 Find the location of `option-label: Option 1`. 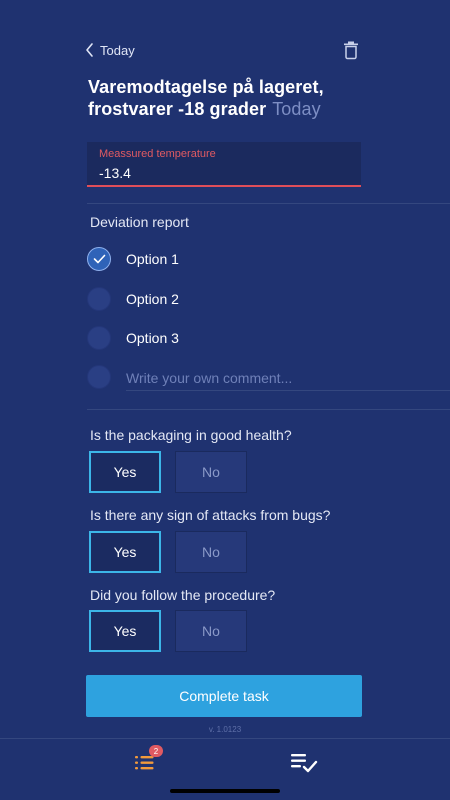

option-label: Option 1 is located at coordinates (152, 259).